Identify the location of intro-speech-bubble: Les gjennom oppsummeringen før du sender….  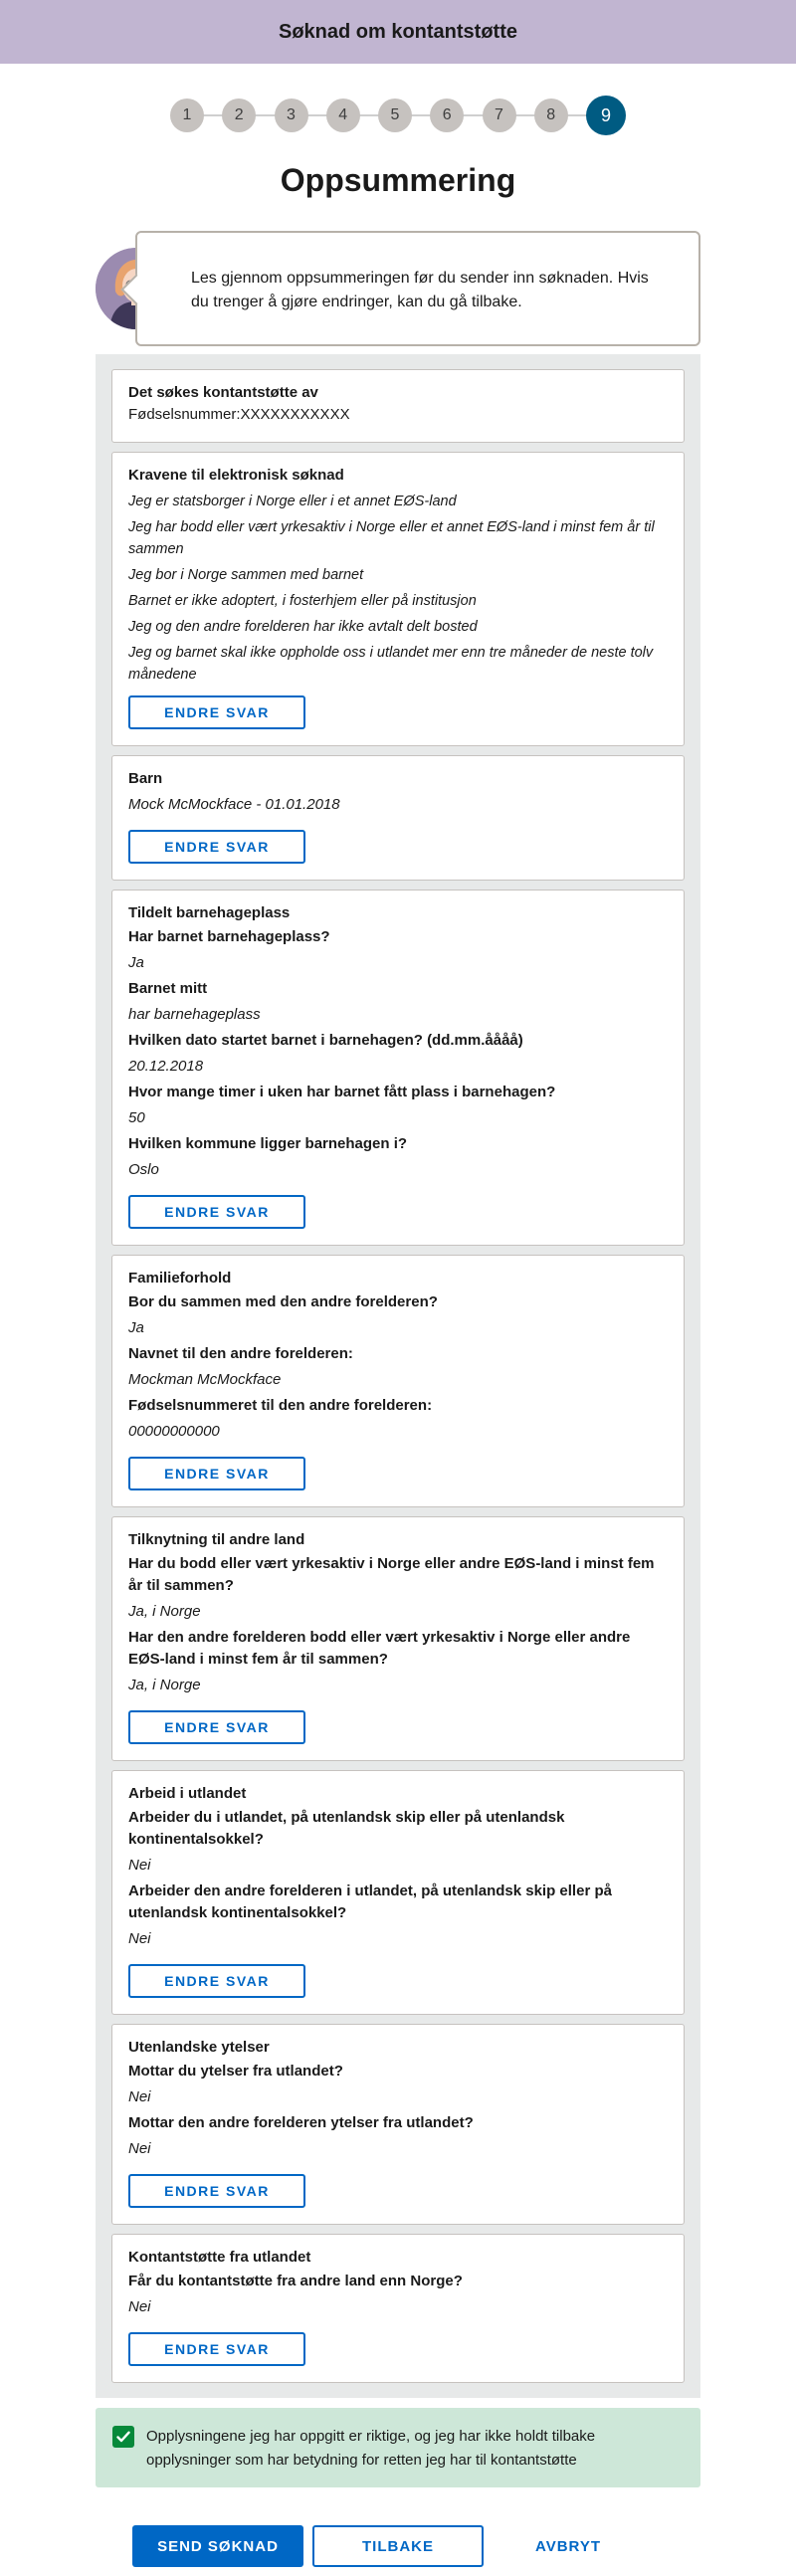
(417, 288).